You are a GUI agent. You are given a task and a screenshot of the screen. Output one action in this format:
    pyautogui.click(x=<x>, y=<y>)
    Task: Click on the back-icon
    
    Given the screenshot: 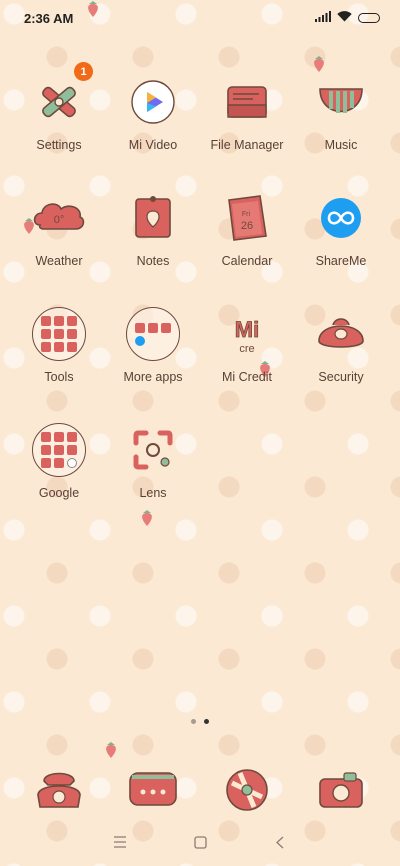 What is the action you would take?
    pyautogui.click(x=280, y=842)
    